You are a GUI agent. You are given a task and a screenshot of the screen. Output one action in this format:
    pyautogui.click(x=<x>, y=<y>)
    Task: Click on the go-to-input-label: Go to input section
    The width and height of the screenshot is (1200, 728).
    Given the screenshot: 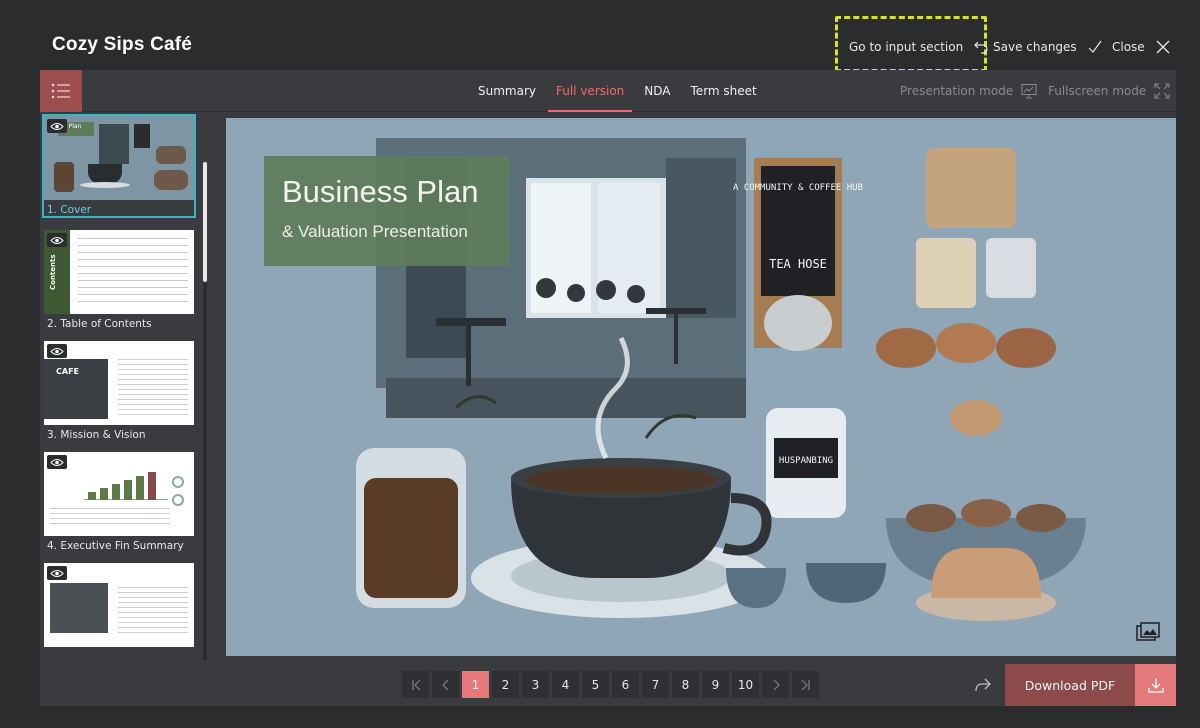 What is the action you would take?
    pyautogui.click(x=906, y=47)
    